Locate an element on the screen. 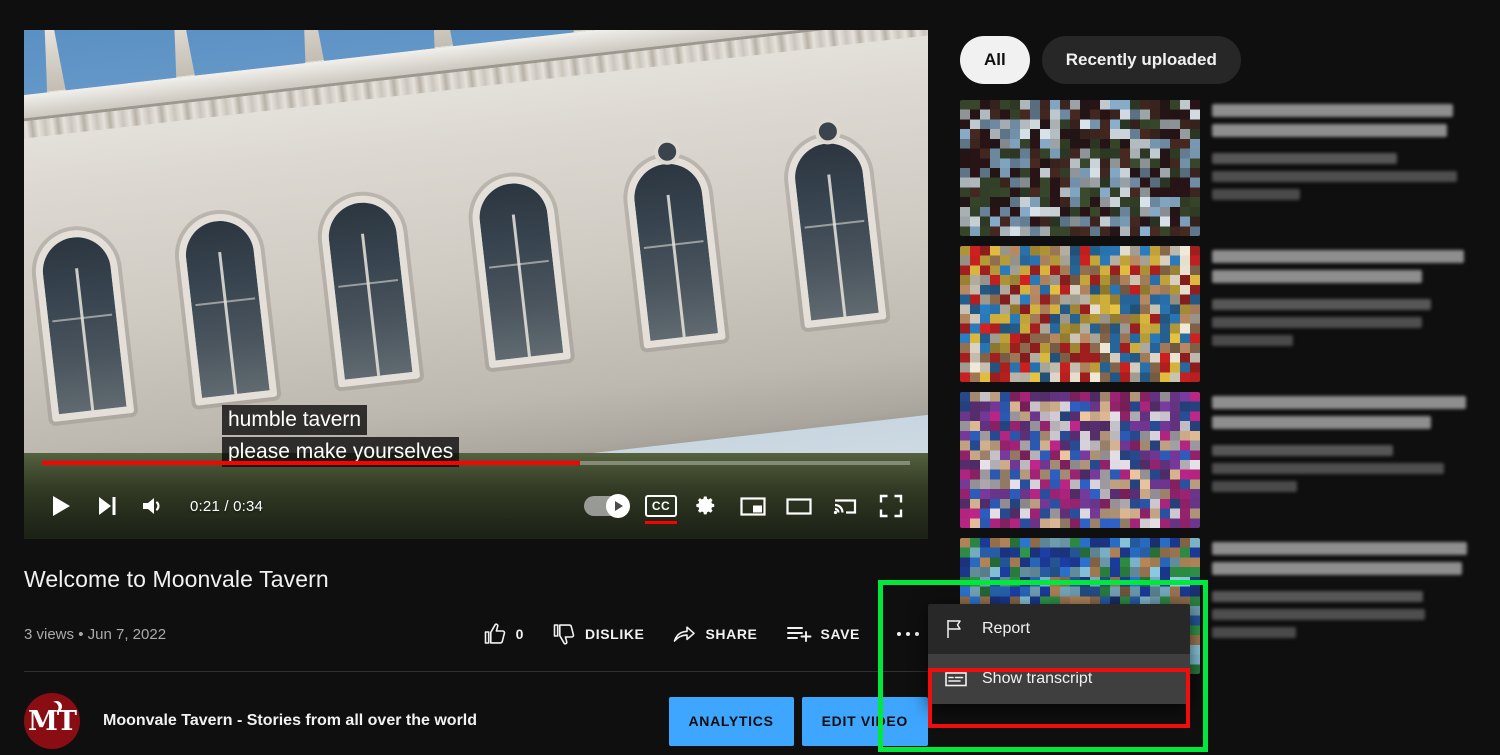 This screenshot has height=755, width=1500. miniplayer-button is located at coordinates (753, 506).